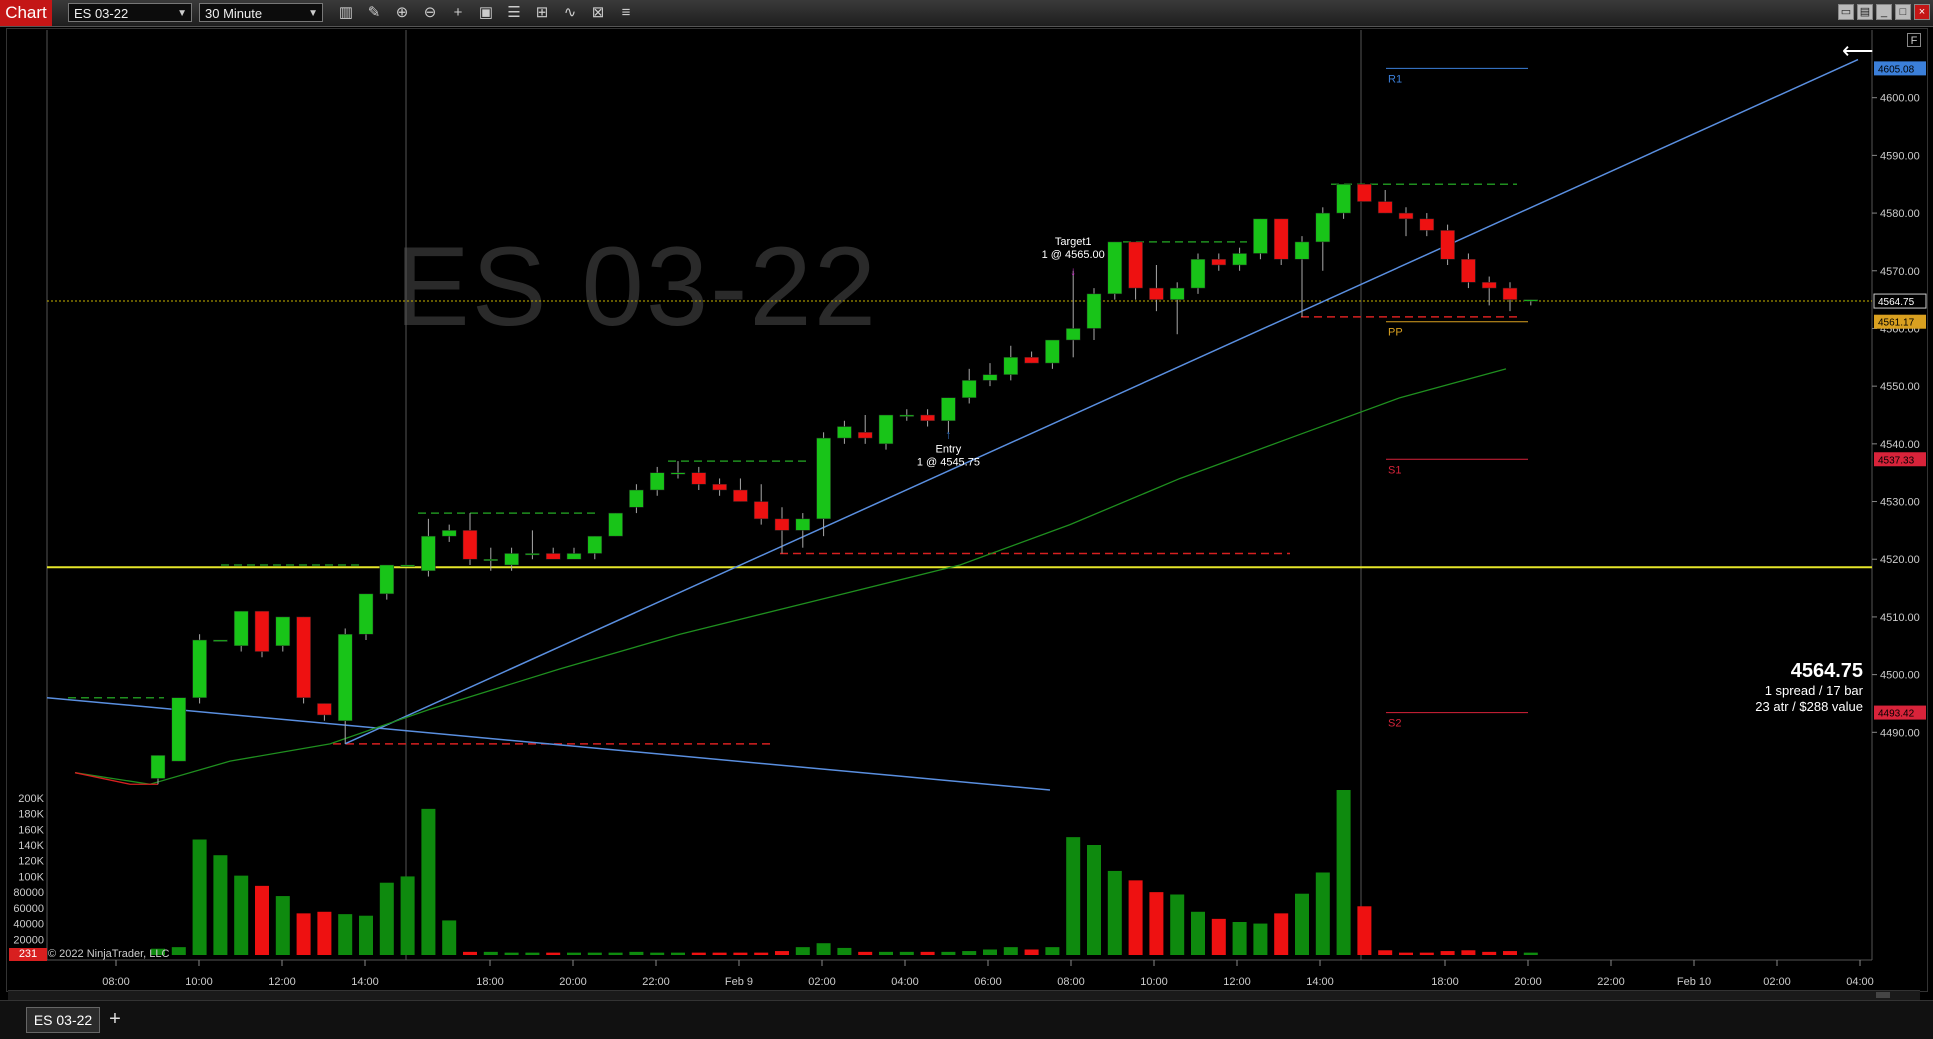 The image size is (1933, 1039). Describe the element at coordinates (1900, 560) in the screenshot. I see `y-tick-label: 4520.00` at that location.